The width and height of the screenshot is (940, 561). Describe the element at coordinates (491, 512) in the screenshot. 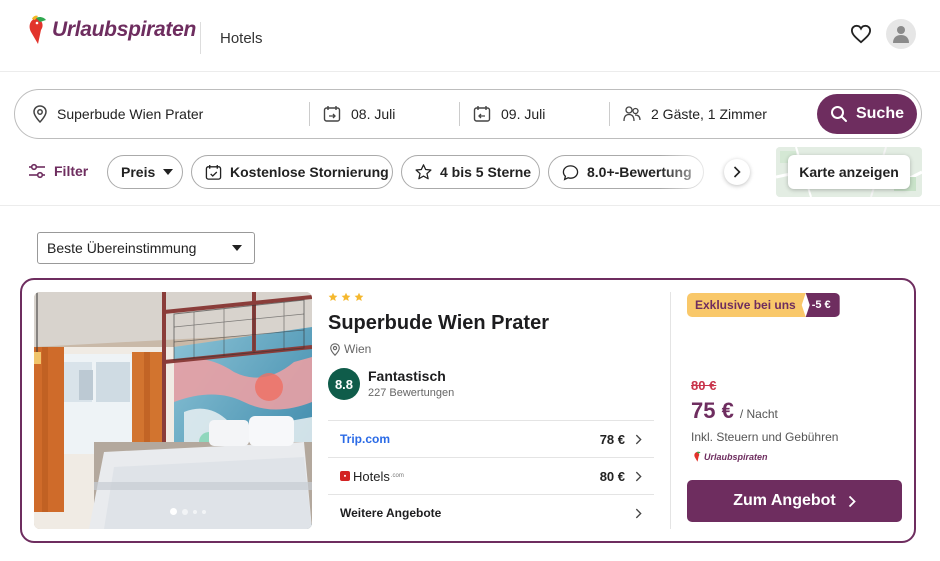

I see `more-offers-row: Weitere Angebote` at that location.